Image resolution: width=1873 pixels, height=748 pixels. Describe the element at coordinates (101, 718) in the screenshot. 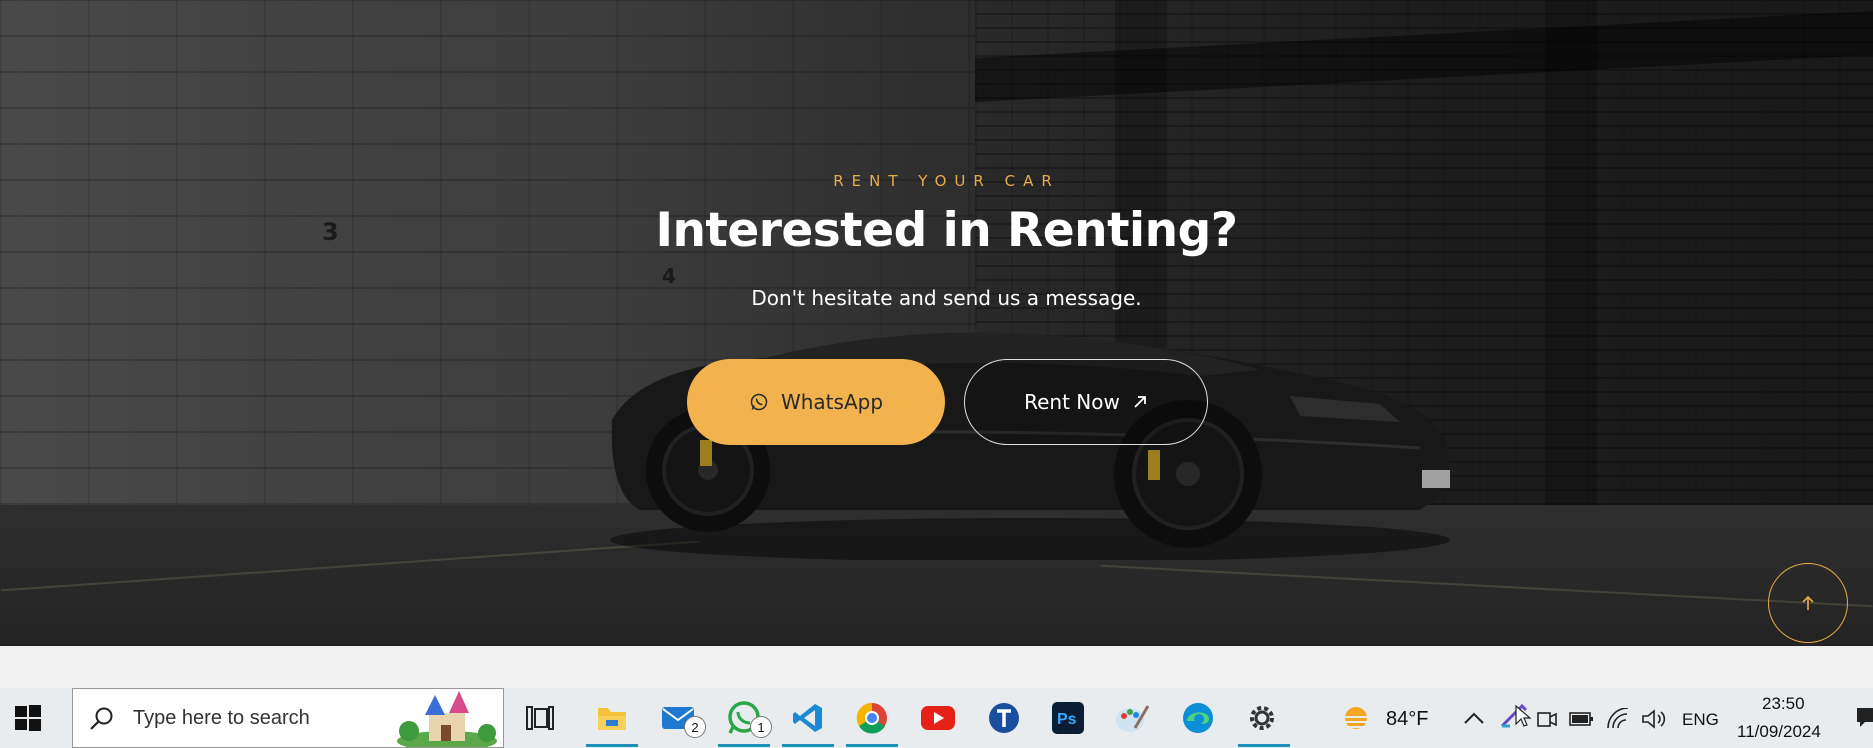

I see `search-icon` at that location.